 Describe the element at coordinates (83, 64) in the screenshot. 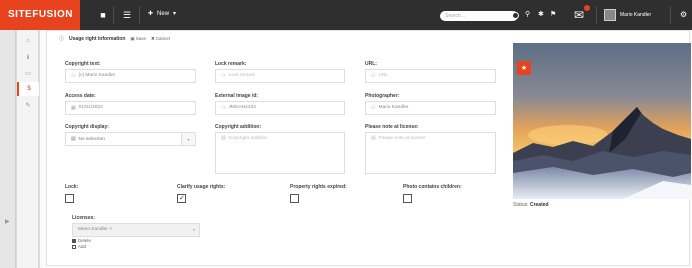

I see `copyright-text-label: Copyright text:` at that location.